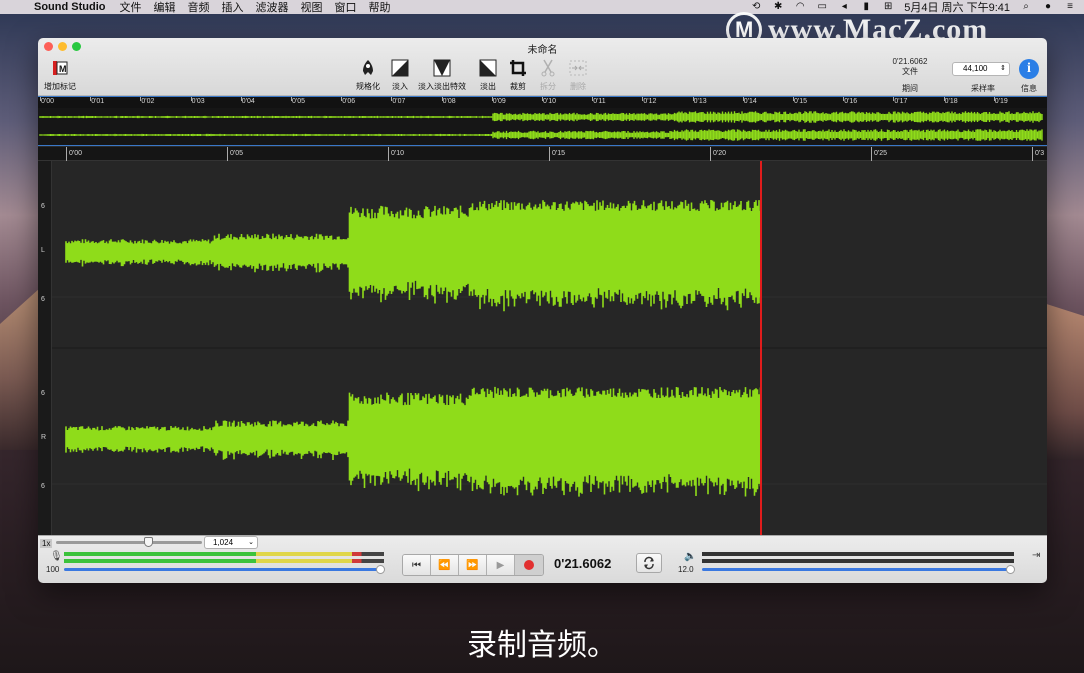 The height and width of the screenshot is (673, 1084). What do you see at coordinates (1070, 7) in the screenshot?
I see `notification-center-icon: ≡` at bounding box center [1070, 7].